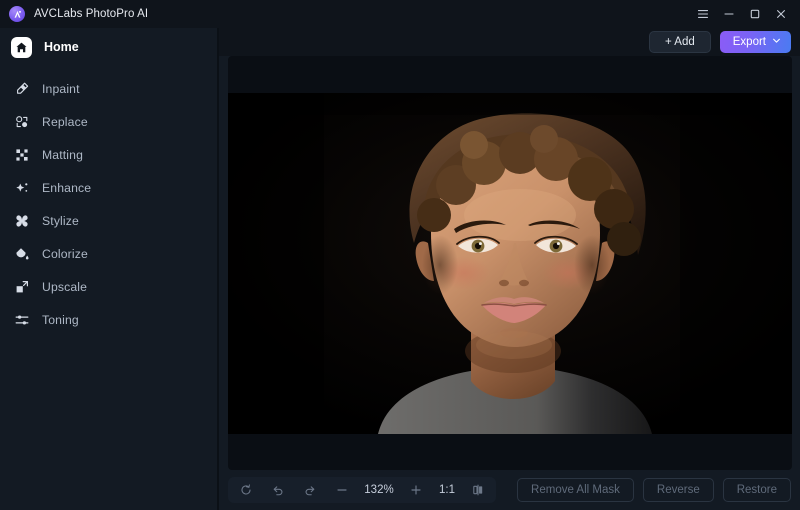  Describe the element at coordinates (109, 254) in the screenshot. I see `sidebar-item-colorize: Colorize` at that location.